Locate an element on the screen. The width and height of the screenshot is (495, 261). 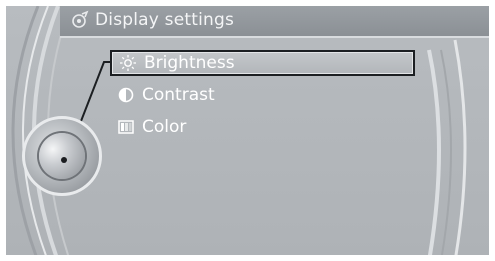
display-settings-icon is located at coordinates (80, 19).